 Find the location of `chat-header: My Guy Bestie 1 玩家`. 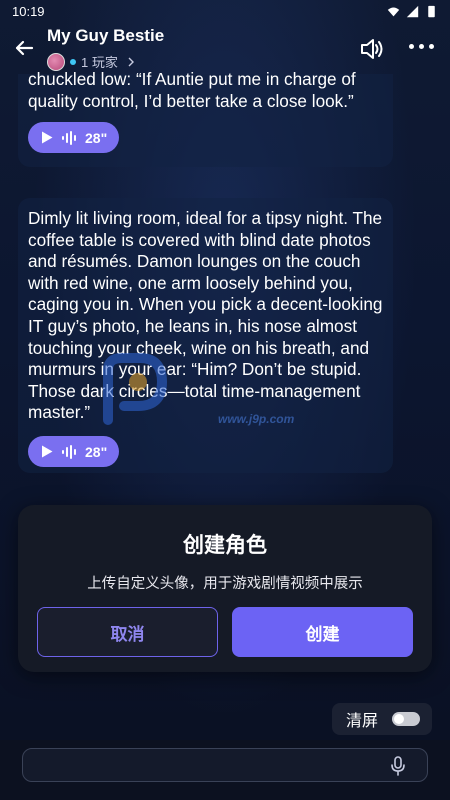

chat-header: My Guy Bestie 1 玩家 is located at coordinates (225, 48).